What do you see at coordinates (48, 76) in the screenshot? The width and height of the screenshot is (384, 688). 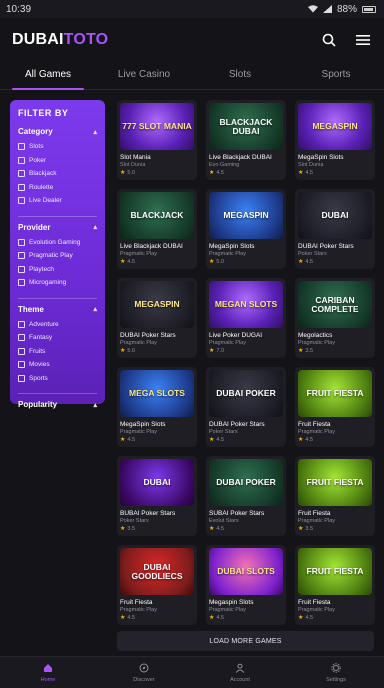 I see `tab-all-games: All Games` at bounding box center [48, 76].